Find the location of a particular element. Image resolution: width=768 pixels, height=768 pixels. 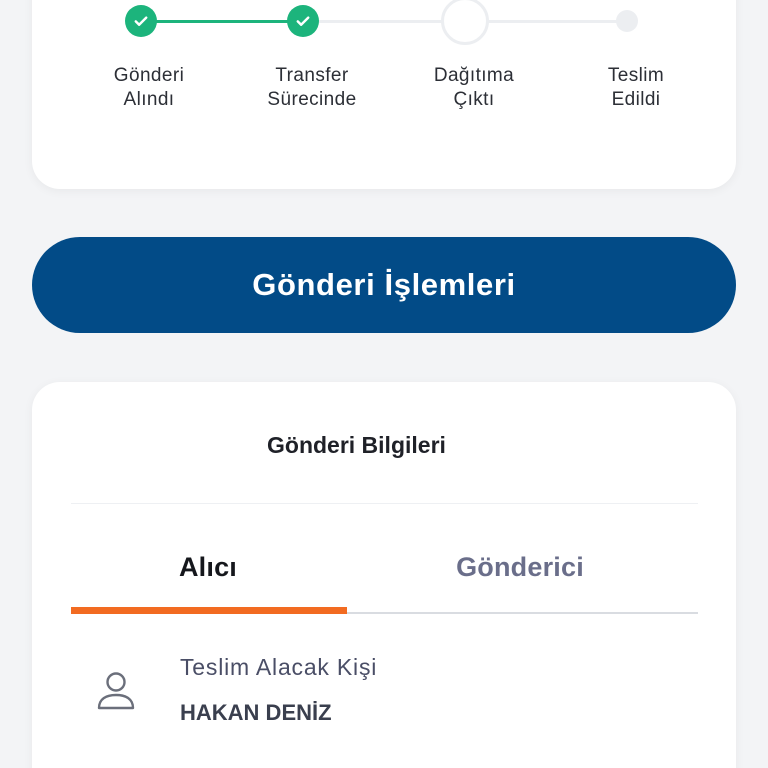

step-label-1: Gönderi Alındı is located at coordinates (149, 87).